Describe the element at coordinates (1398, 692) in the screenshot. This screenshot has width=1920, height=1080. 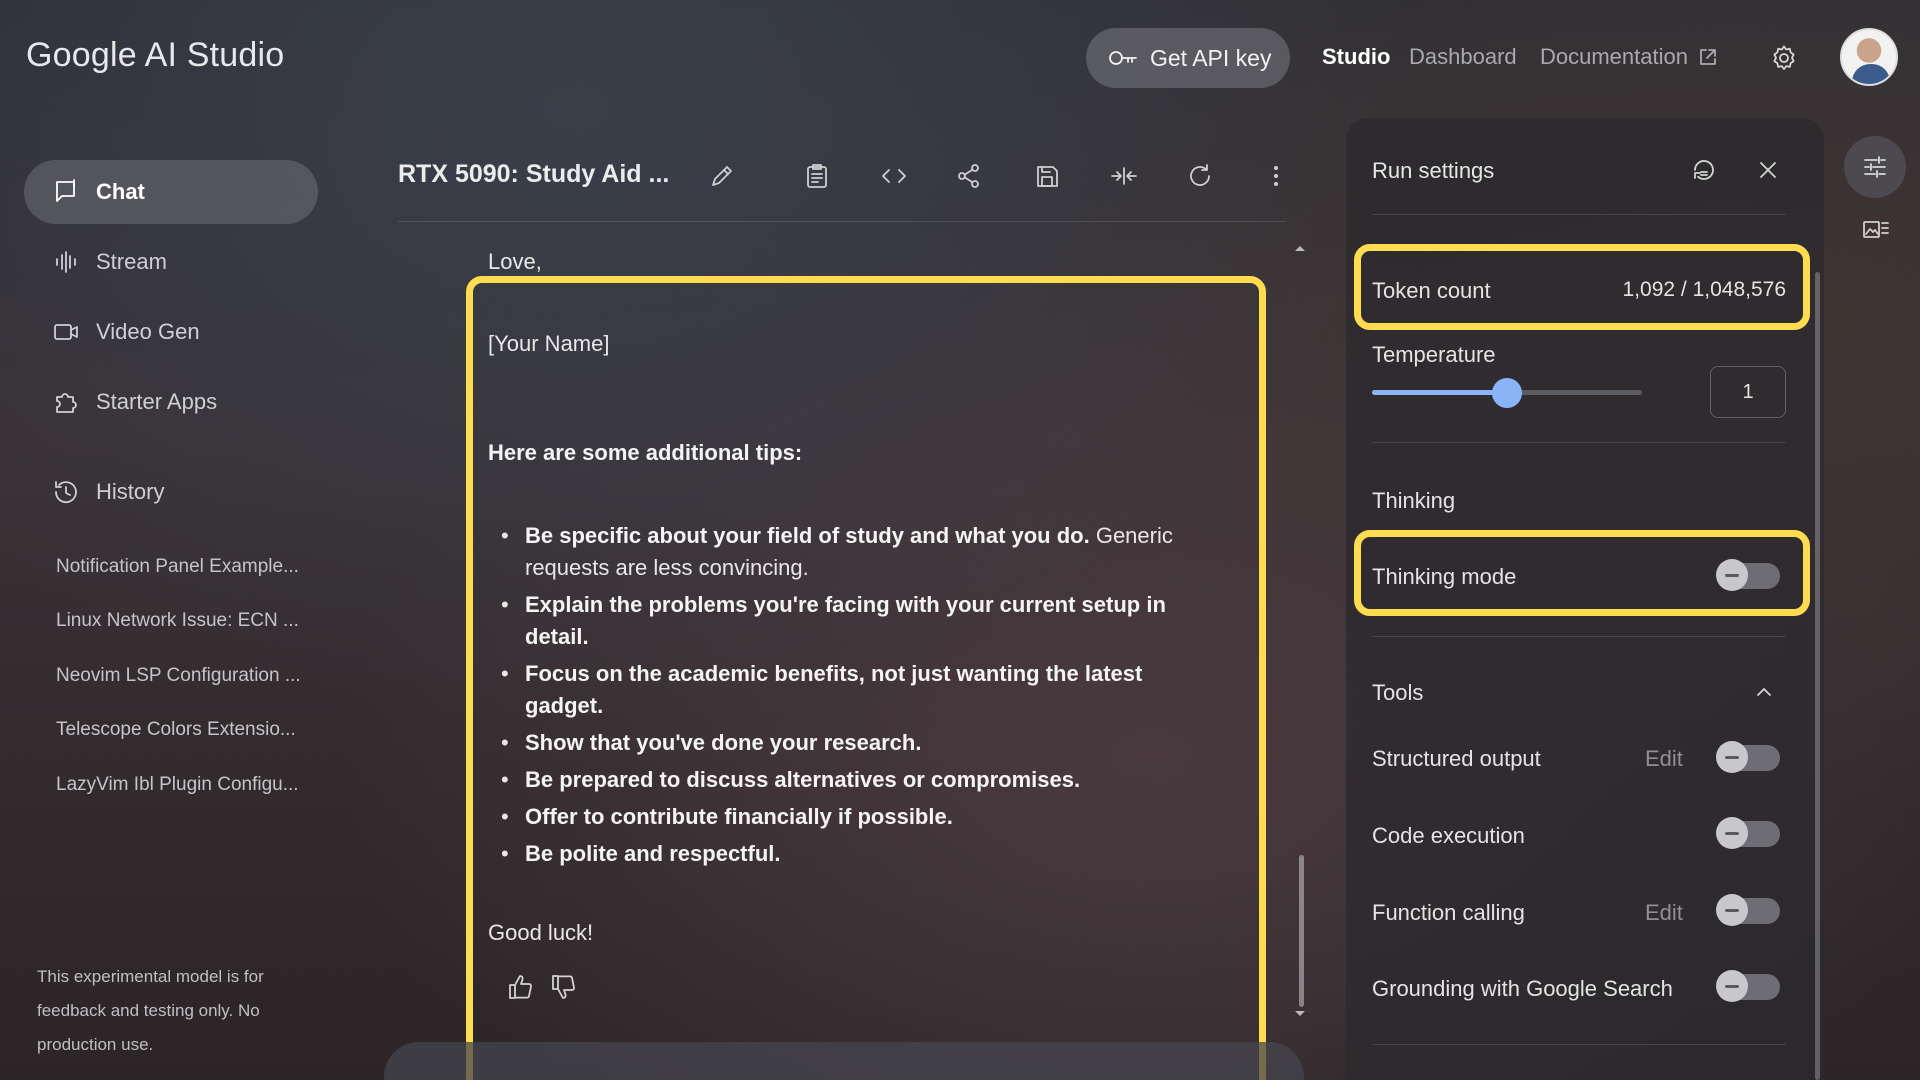
I see `tools-heading: Tools` at that location.